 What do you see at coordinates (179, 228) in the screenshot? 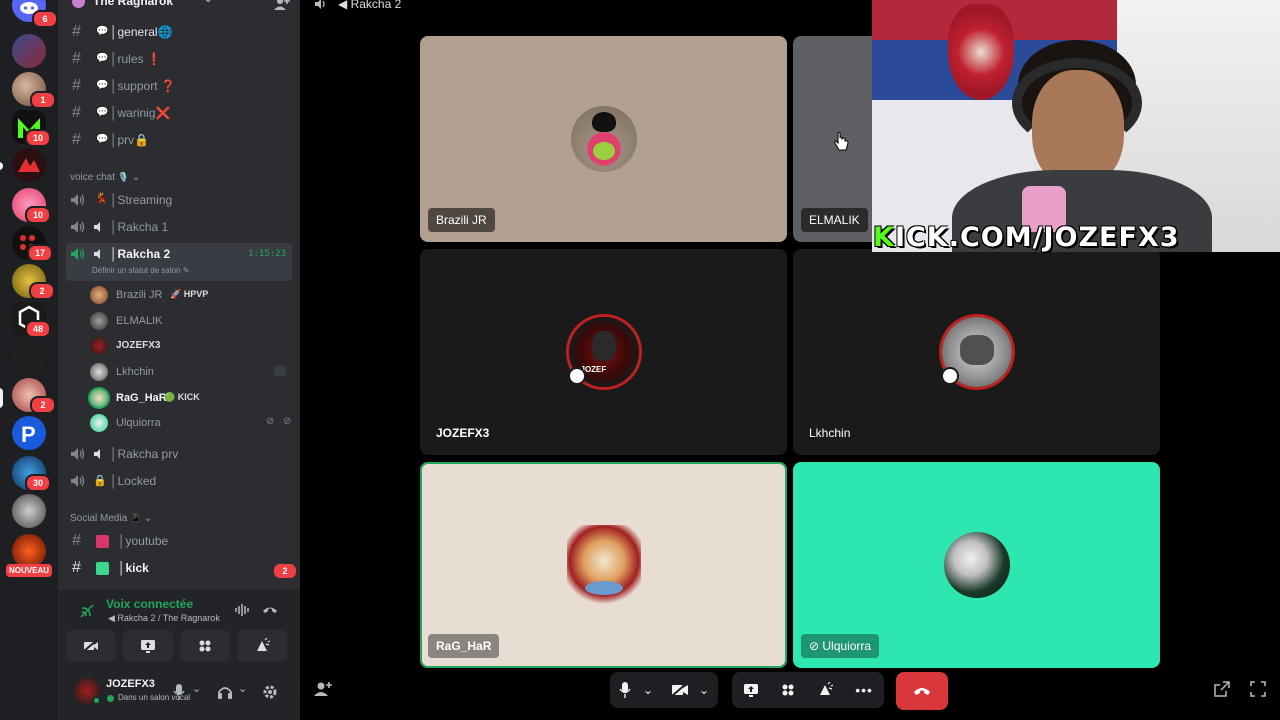
I see `voice-channel-rakcha-1: │Rakcha 1` at bounding box center [179, 228].